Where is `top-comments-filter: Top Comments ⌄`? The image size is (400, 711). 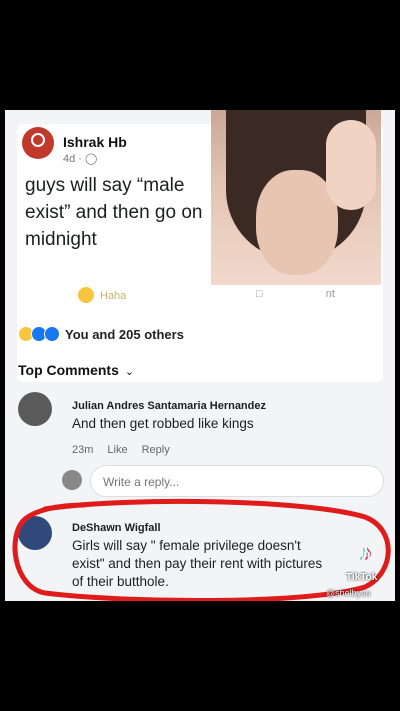
top-comments-filter: Top Comments ⌄ is located at coordinates (76, 370).